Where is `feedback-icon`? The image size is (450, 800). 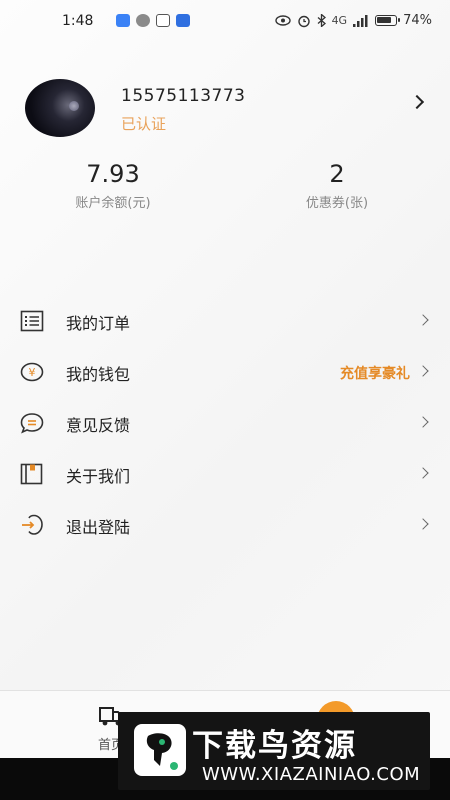
feedback-icon is located at coordinates (32, 423).